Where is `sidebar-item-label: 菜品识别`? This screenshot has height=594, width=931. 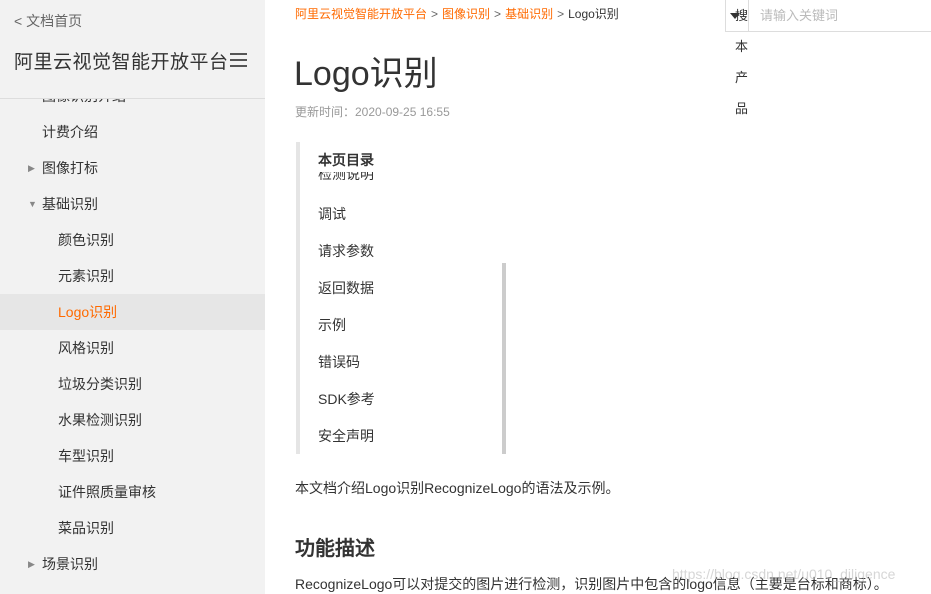
sidebar-item-label: 菜品识别 is located at coordinates (86, 528).